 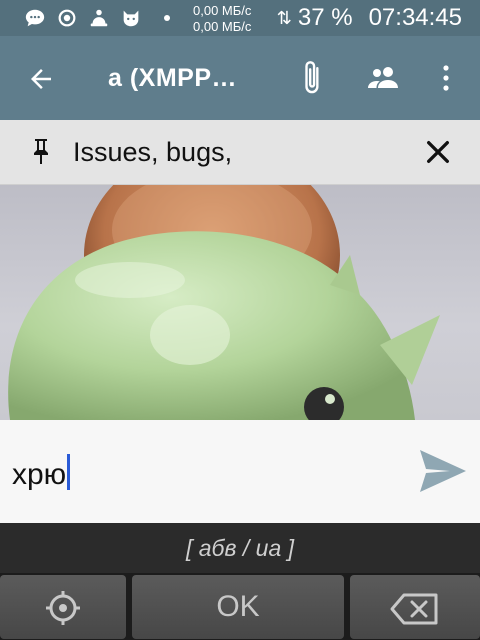 I want to click on ok-label: OK, so click(x=238, y=606).